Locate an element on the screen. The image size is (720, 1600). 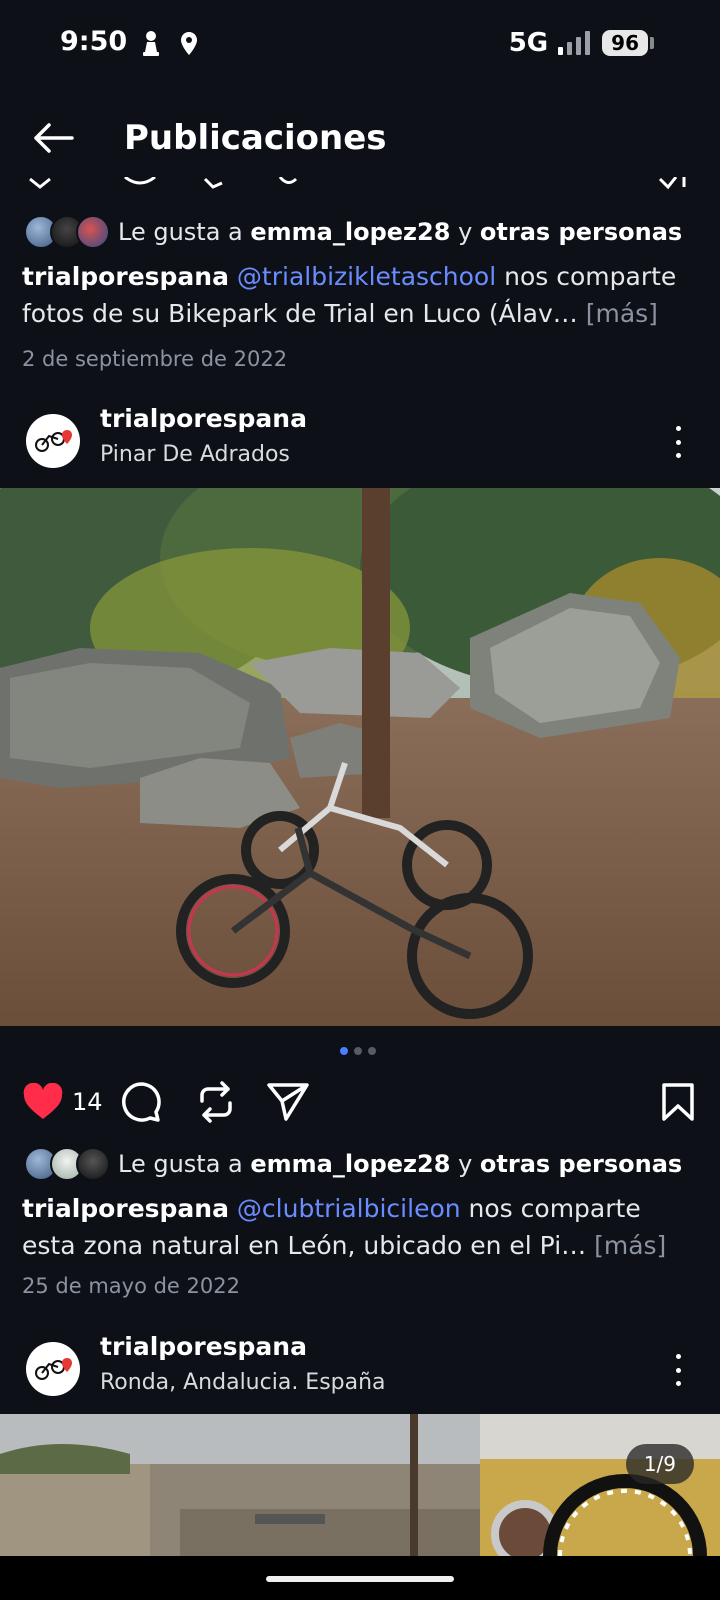
comment-bubble-icon is located at coordinates (141, 1102).